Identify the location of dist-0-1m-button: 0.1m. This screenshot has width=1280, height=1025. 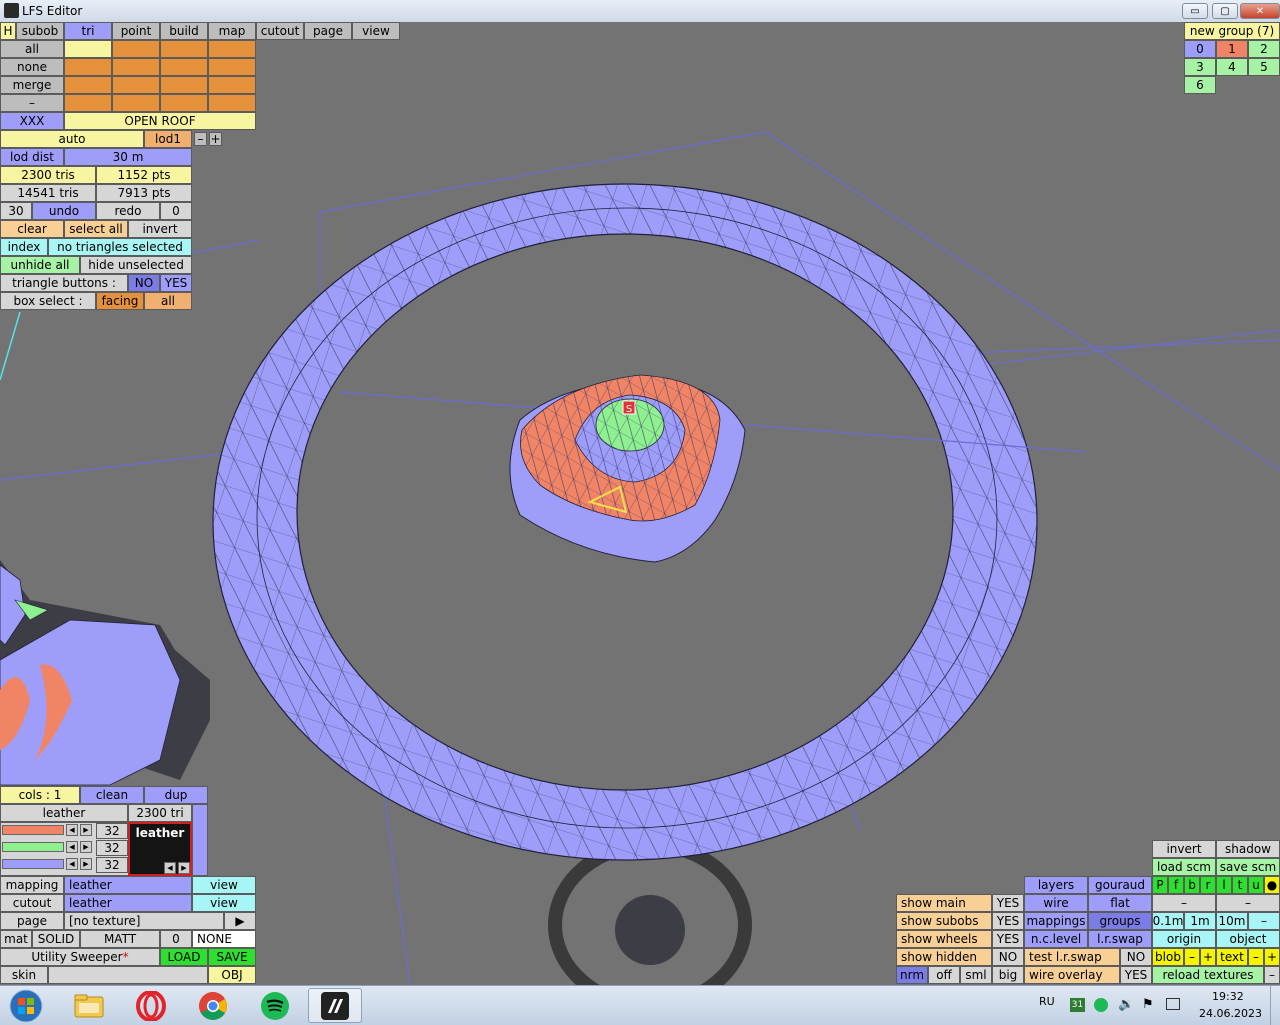
(1168, 921).